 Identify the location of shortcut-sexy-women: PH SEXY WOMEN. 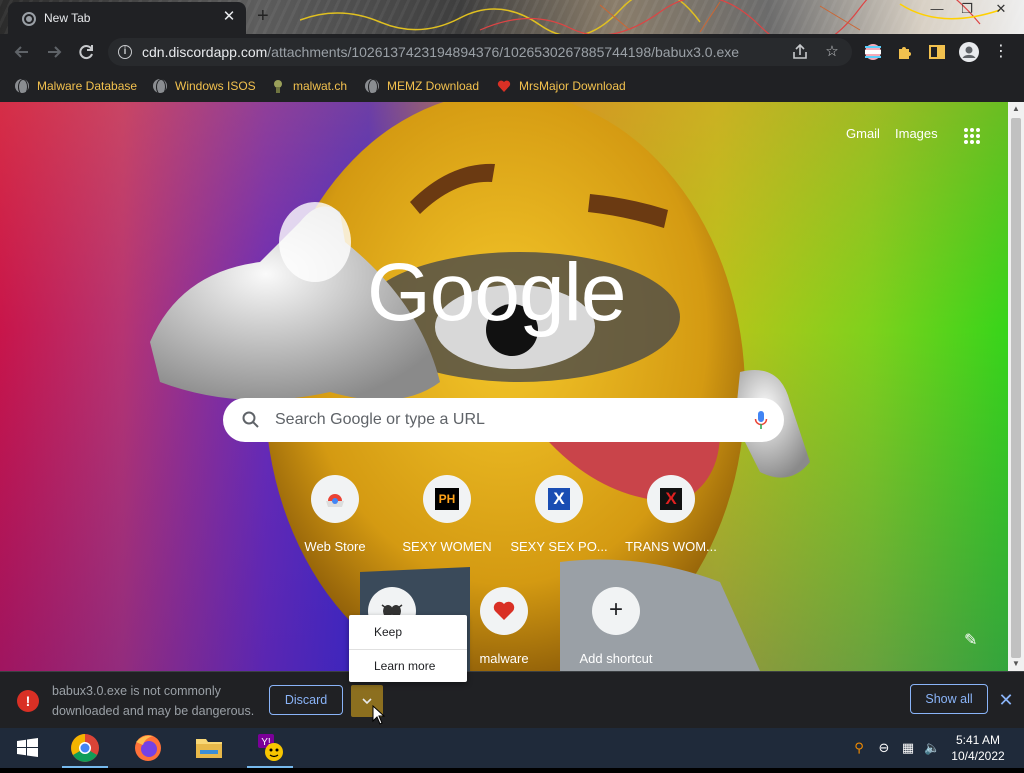
(447, 514).